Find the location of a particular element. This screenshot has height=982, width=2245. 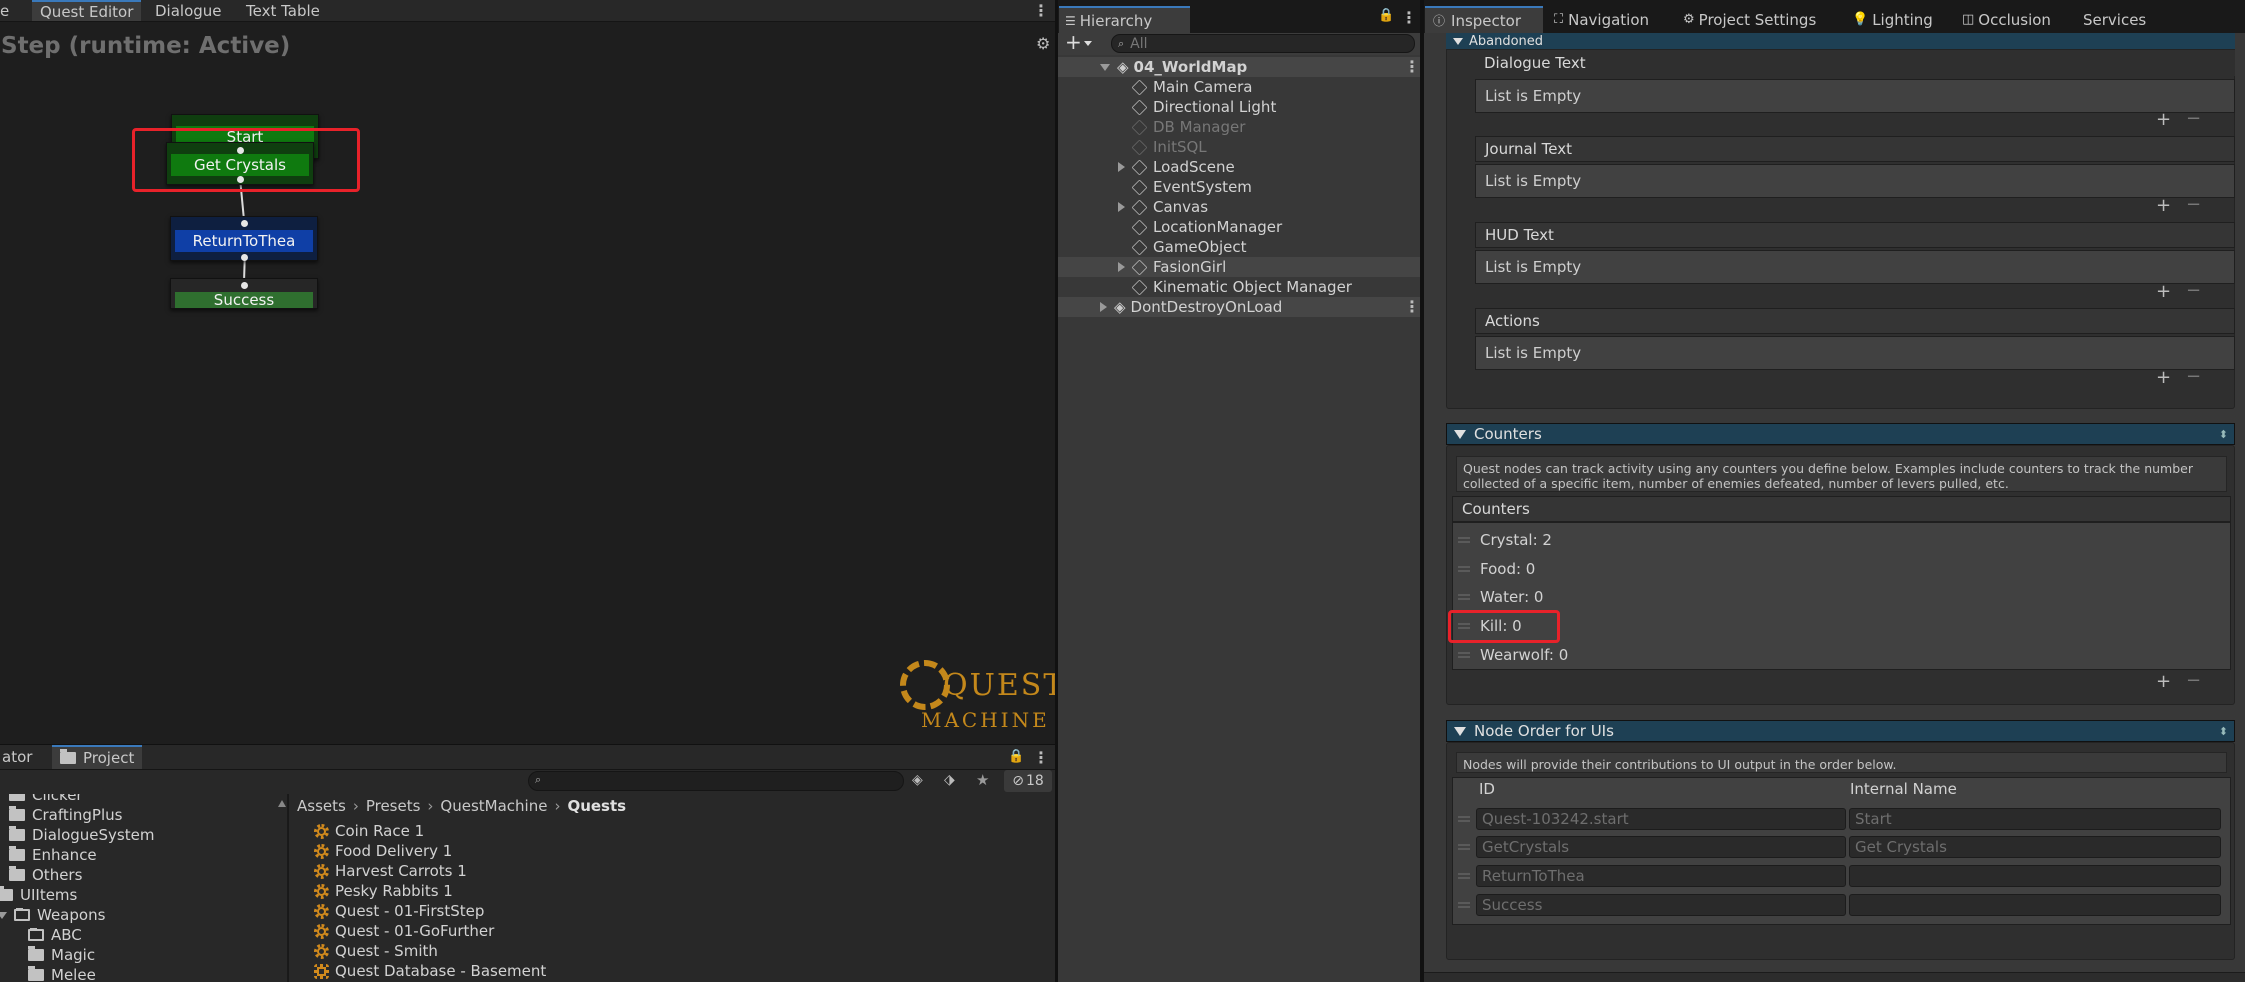

tree-item-clicker: Clicker is located at coordinates (46, 799).